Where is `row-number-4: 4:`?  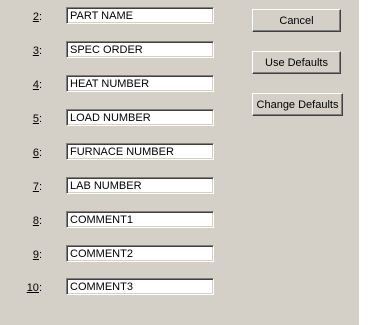 row-number-4: 4: is located at coordinates (31, 85).